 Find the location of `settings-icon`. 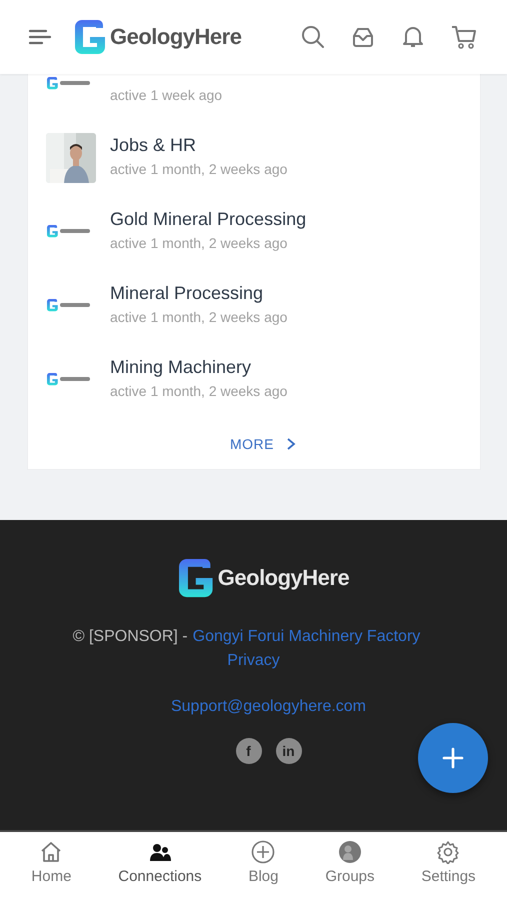

settings-icon is located at coordinates (448, 852).